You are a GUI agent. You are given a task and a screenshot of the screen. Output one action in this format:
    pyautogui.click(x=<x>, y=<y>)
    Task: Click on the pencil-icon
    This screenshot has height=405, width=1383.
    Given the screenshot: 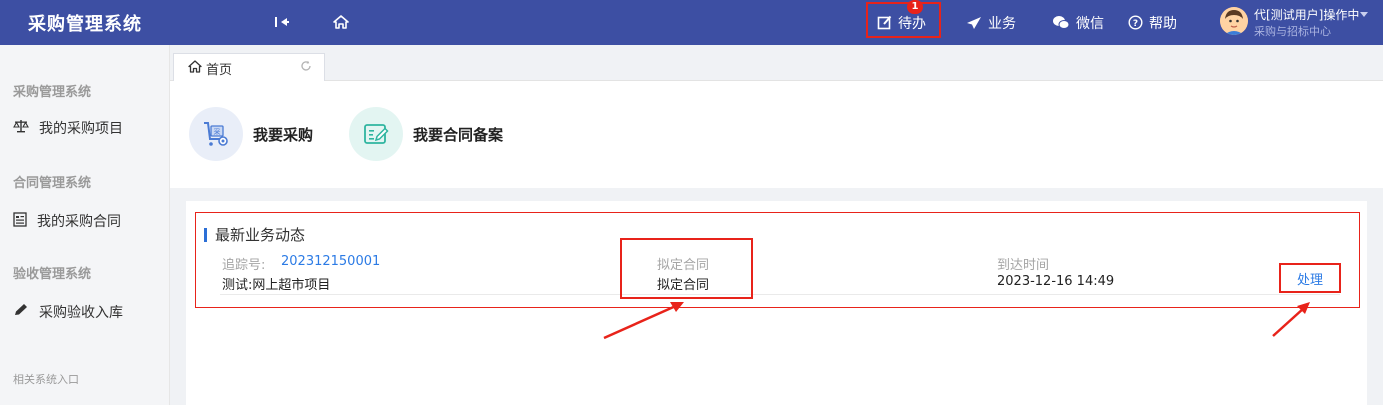 What is the action you would take?
    pyautogui.click(x=21, y=312)
    